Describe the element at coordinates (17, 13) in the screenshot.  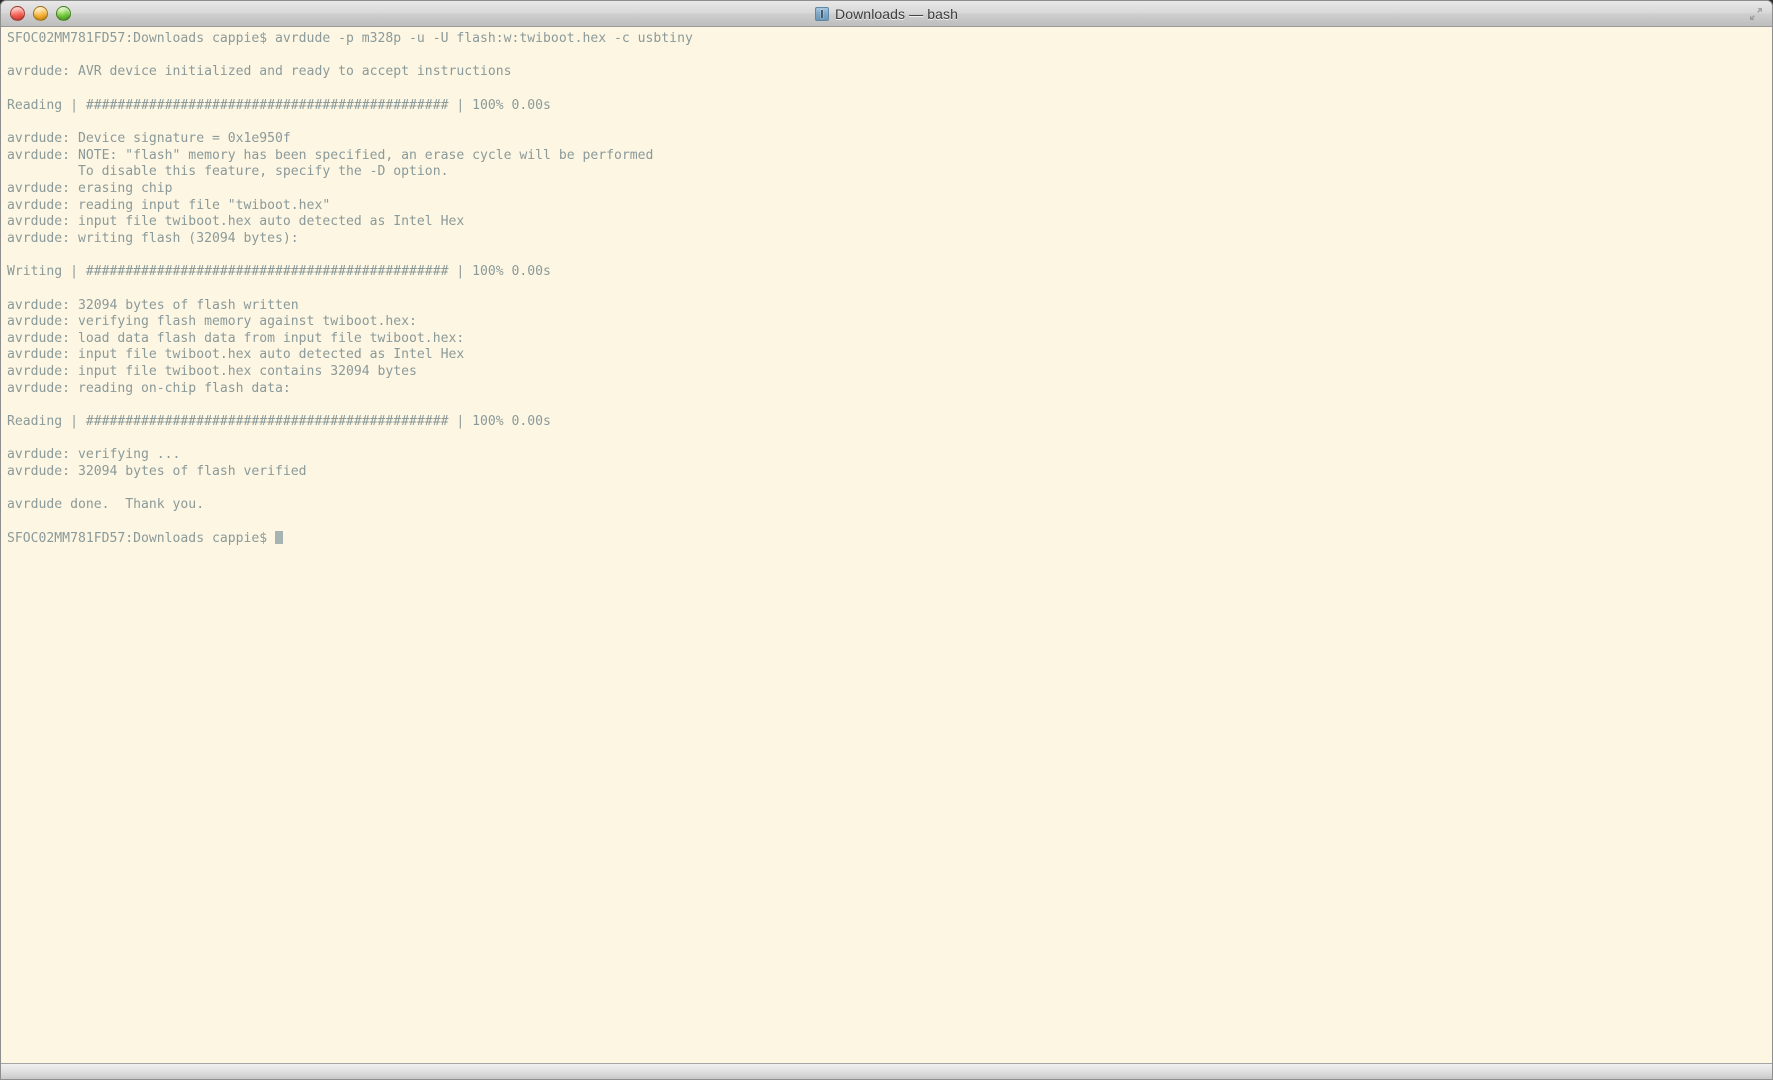
I see `close-button` at that location.